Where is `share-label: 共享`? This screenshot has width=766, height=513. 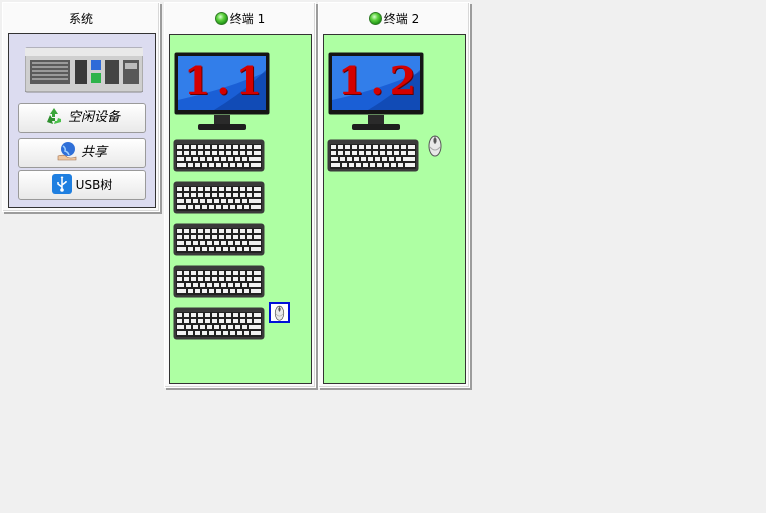 share-label: 共享 is located at coordinates (93, 152).